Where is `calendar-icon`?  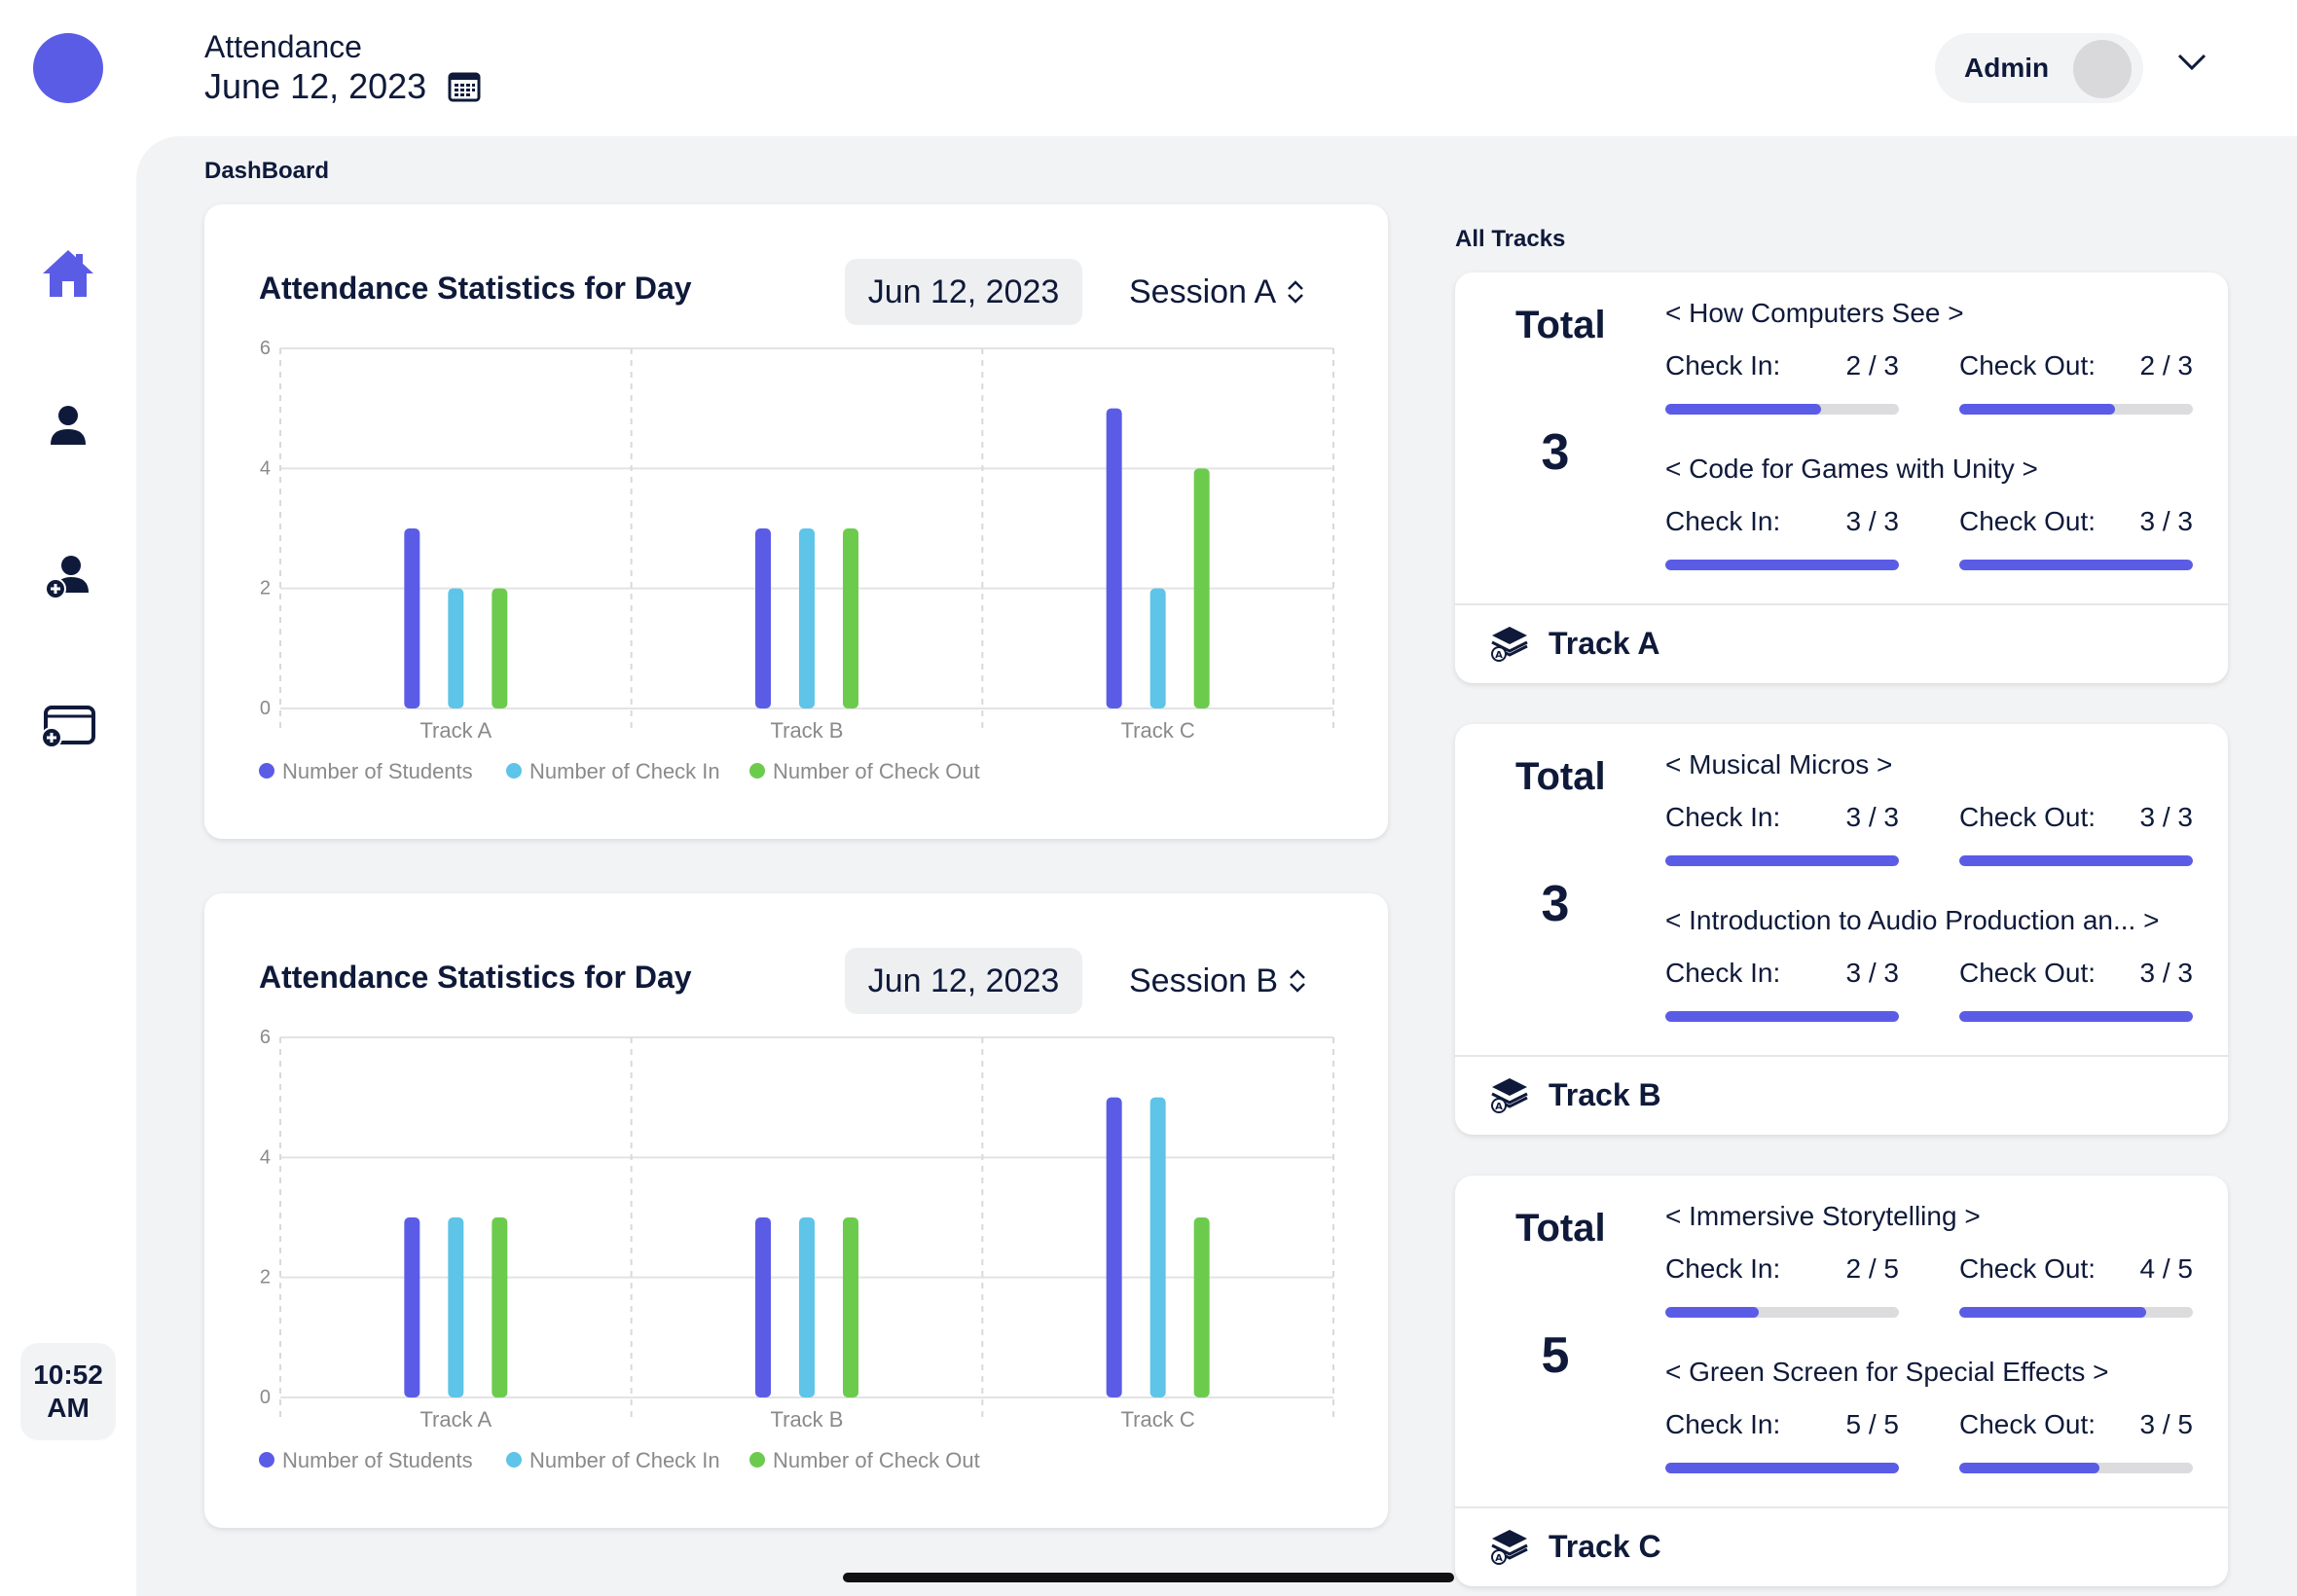
calendar-icon is located at coordinates (464, 86).